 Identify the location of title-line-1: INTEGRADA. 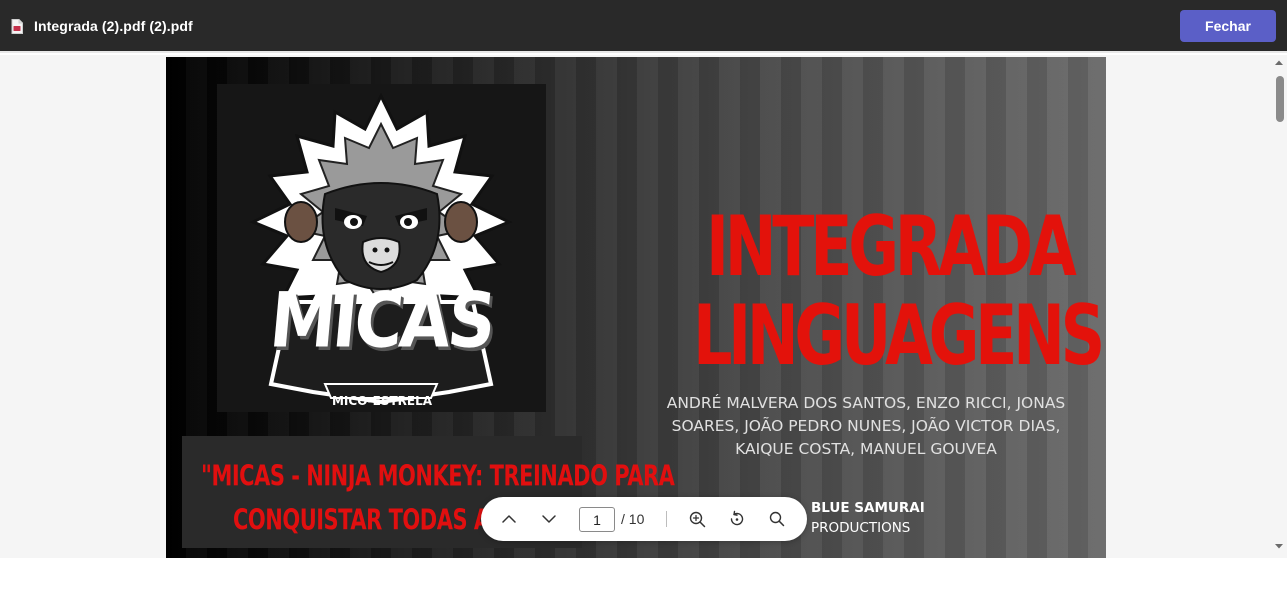
(891, 246).